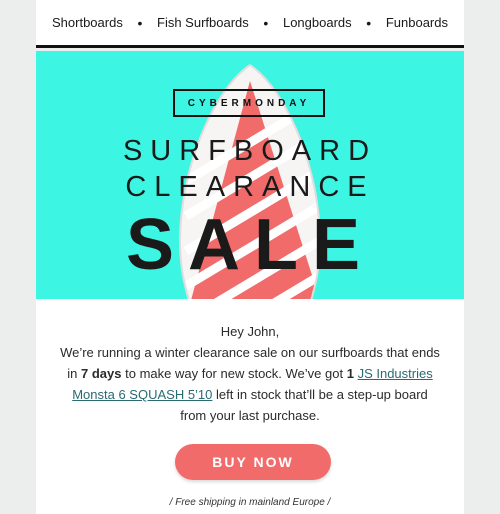 This screenshot has height=514, width=500. What do you see at coordinates (317, 22) in the screenshot?
I see `nav-link-longboards: Longboards` at bounding box center [317, 22].